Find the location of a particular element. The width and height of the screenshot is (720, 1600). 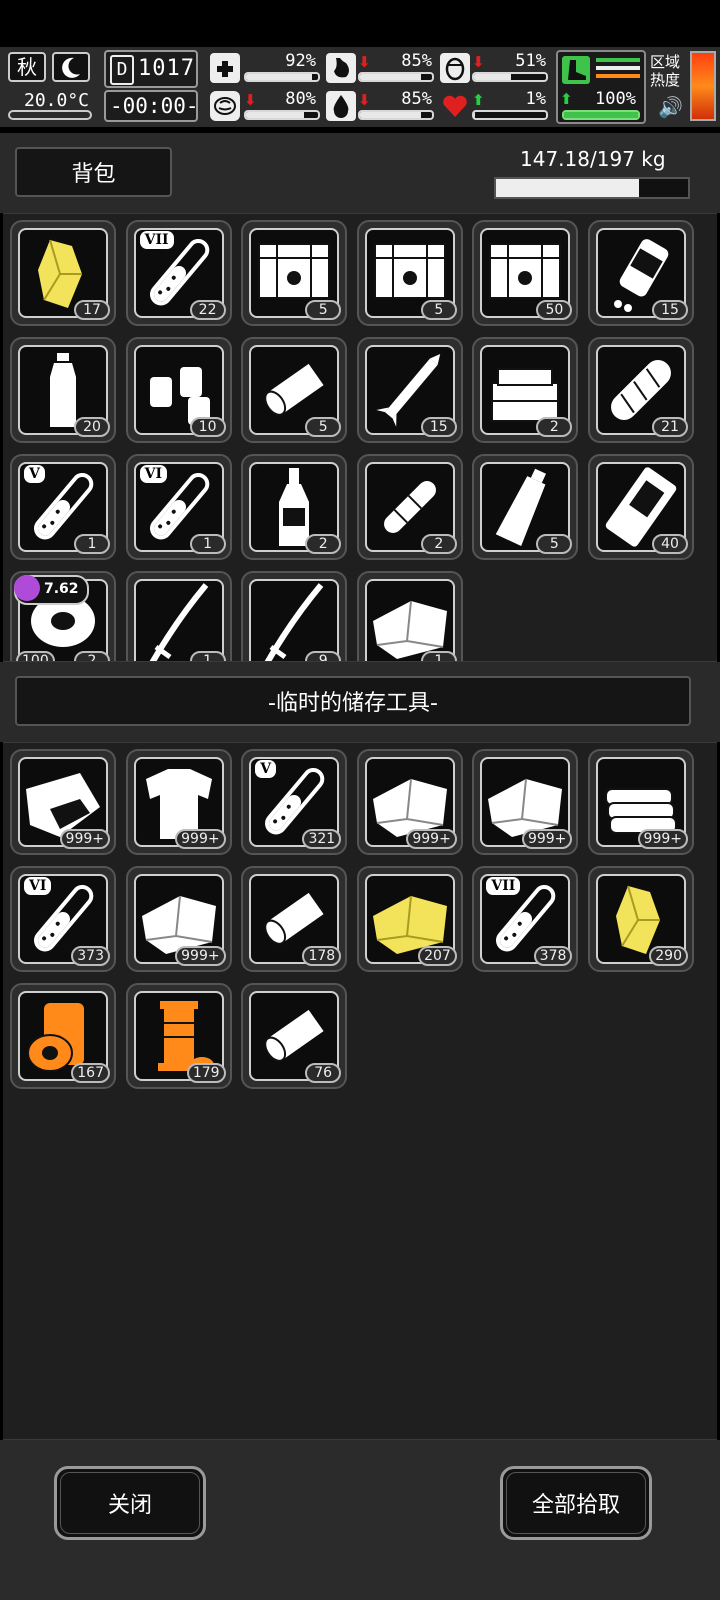

boot-icon is located at coordinates (576, 70).